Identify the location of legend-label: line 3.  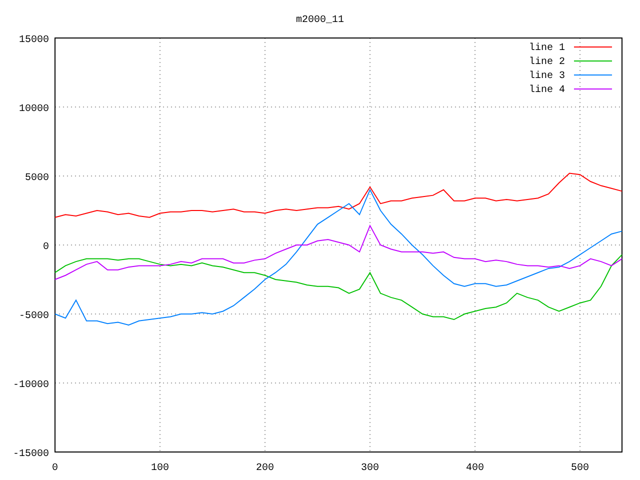
(546, 76).